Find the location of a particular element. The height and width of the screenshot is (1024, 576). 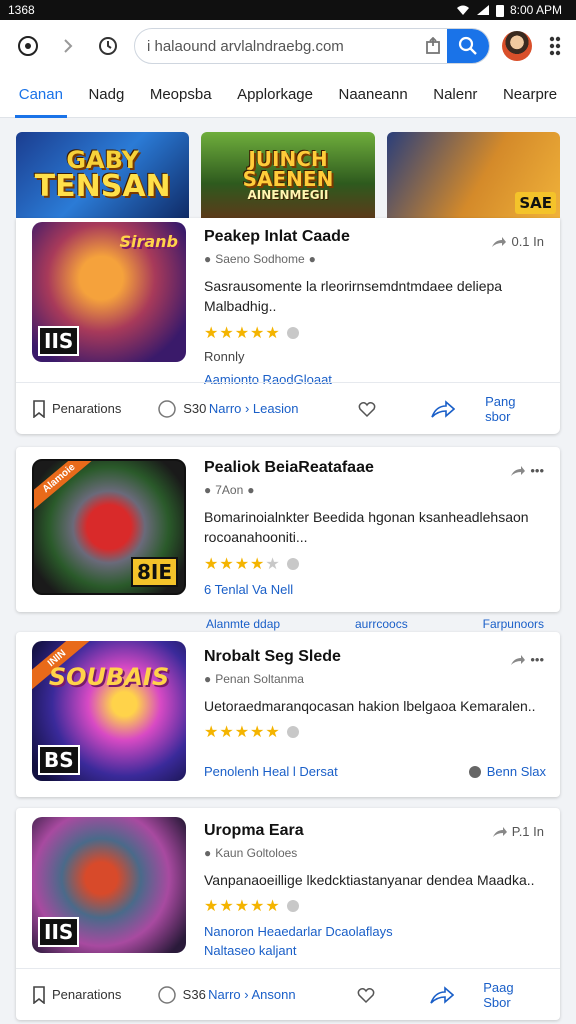

bookmark-icon is located at coordinates (39, 994).